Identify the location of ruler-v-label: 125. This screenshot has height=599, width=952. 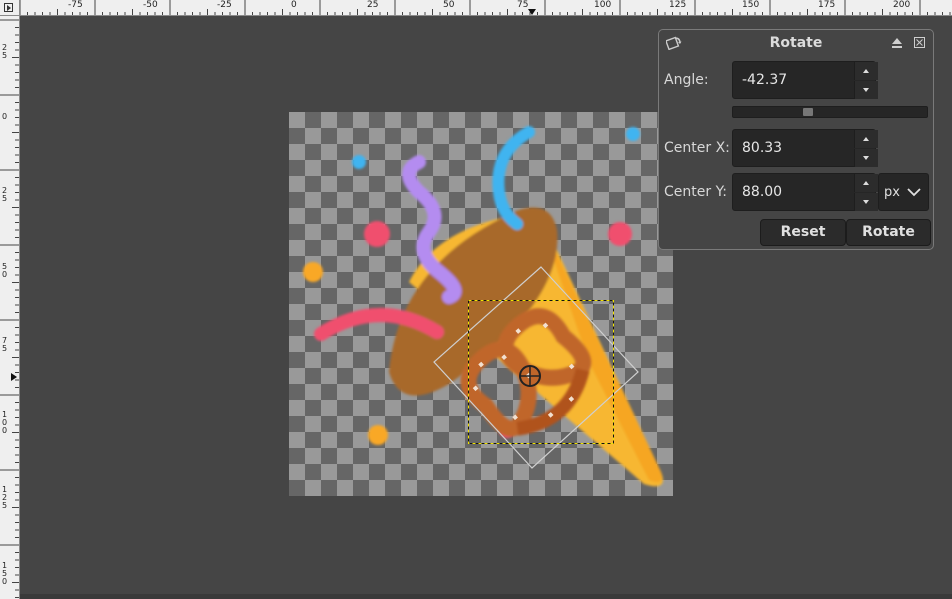
(5, 497).